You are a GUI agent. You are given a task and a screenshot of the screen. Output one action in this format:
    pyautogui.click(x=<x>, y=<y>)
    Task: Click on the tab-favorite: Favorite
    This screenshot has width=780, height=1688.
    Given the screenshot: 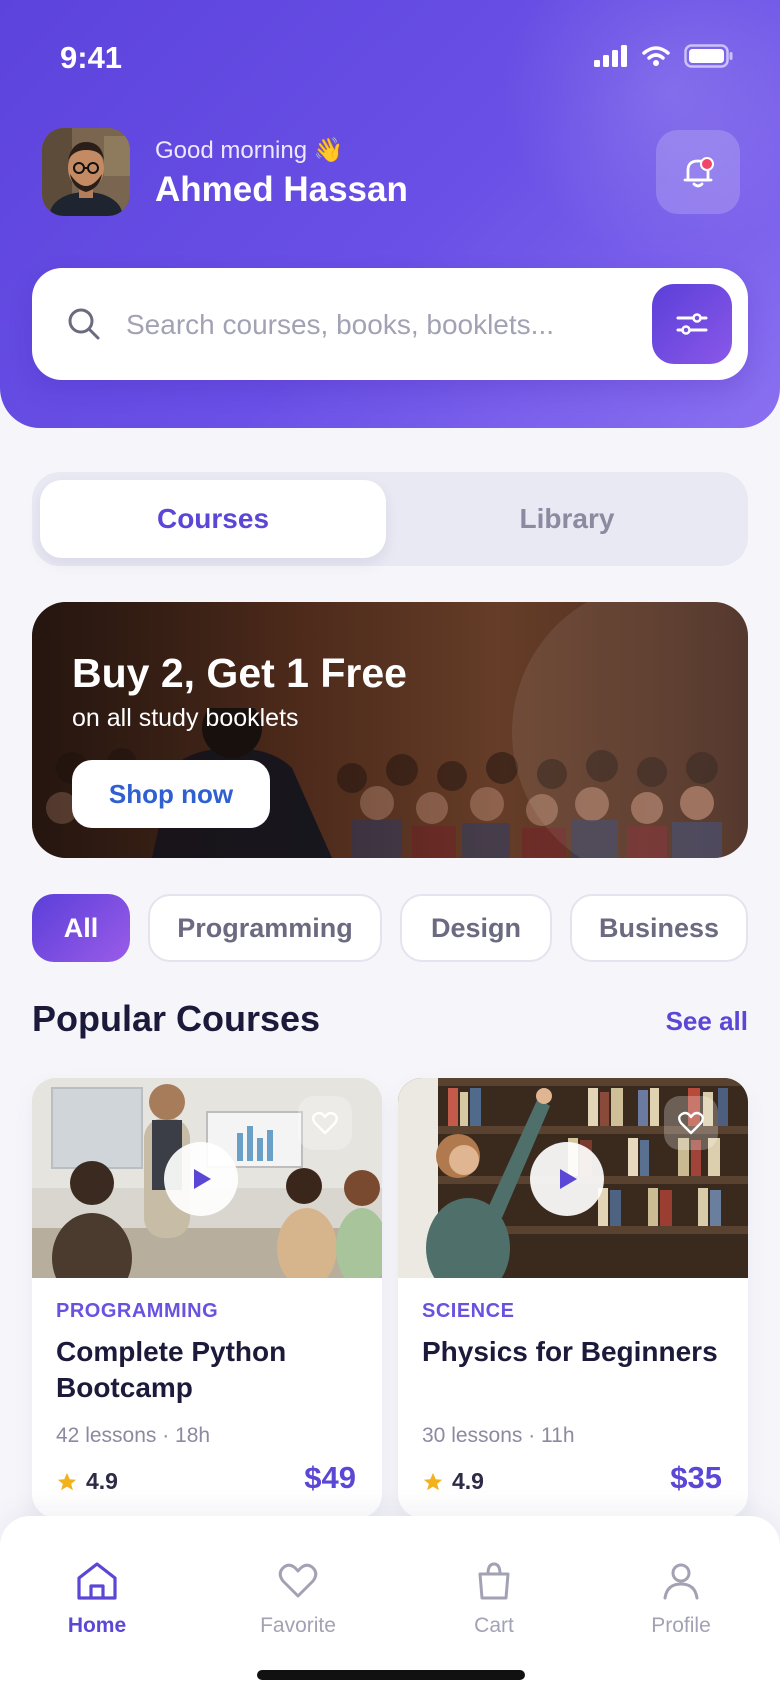 What is the action you would take?
    pyautogui.click(x=298, y=1599)
    